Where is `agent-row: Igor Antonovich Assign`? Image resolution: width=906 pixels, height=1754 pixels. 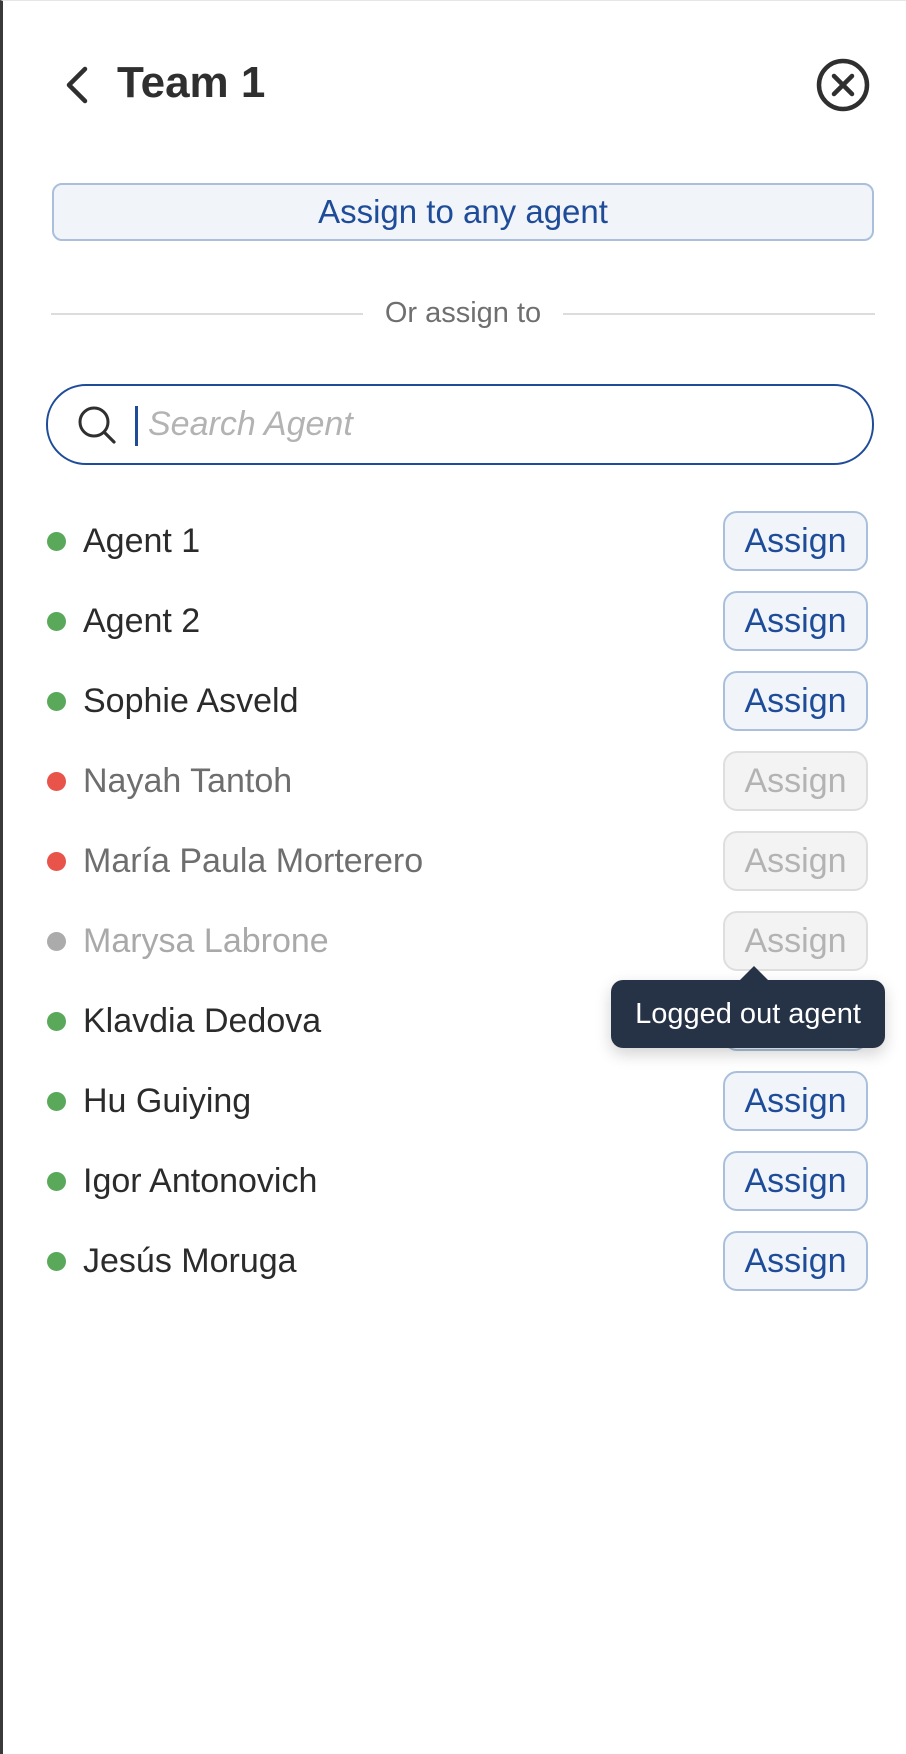 agent-row: Igor Antonovich Assign is located at coordinates (454, 1181).